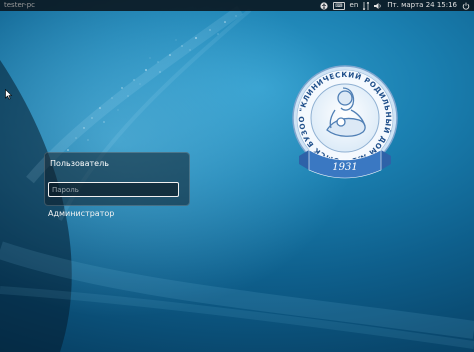  I want to click on indicator-area: ⌨ en Пт. марта 24 15:16, so click(395, 5).